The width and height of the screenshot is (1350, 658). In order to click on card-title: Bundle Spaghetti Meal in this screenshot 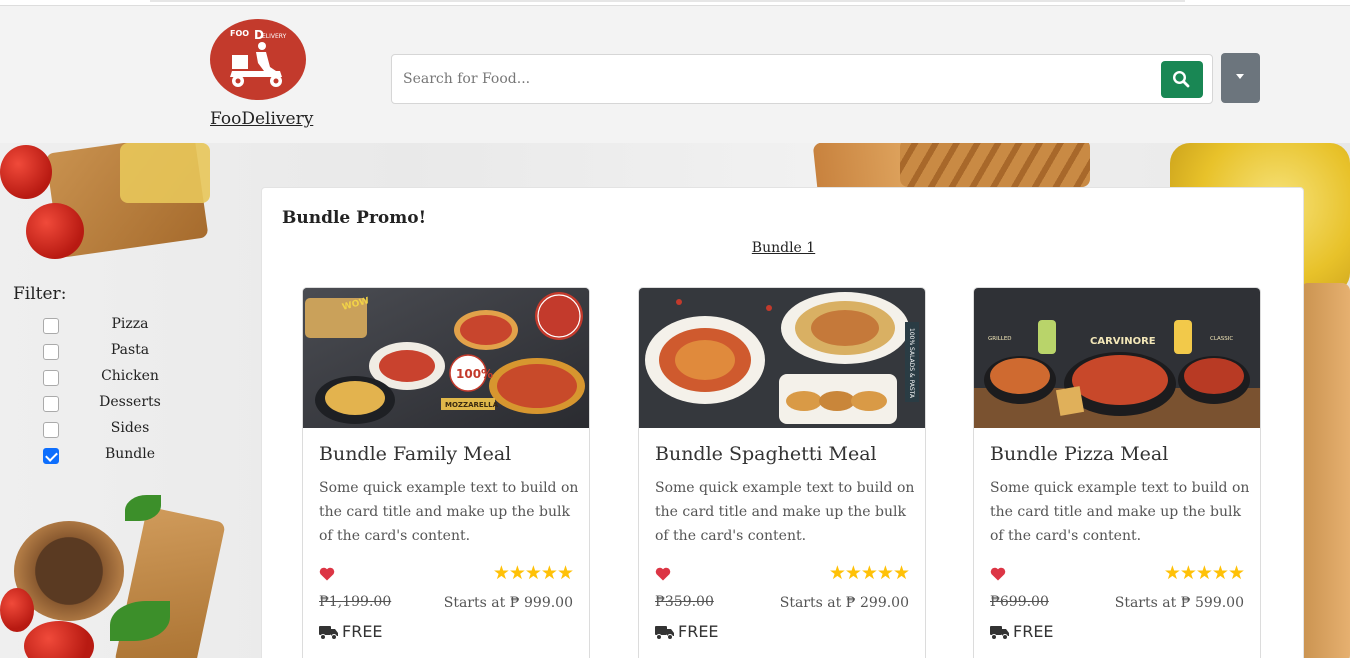, I will do `click(766, 454)`.